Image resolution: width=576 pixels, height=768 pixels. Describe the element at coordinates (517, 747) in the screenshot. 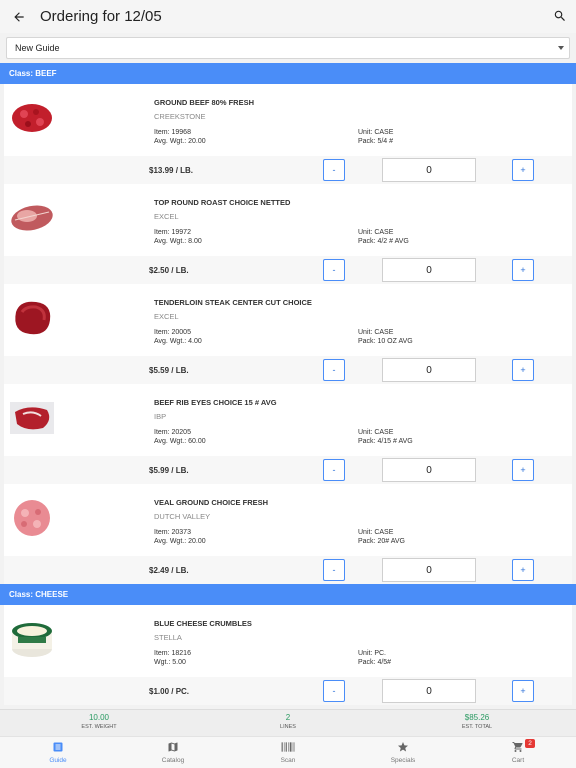

I see `cart-icon` at that location.